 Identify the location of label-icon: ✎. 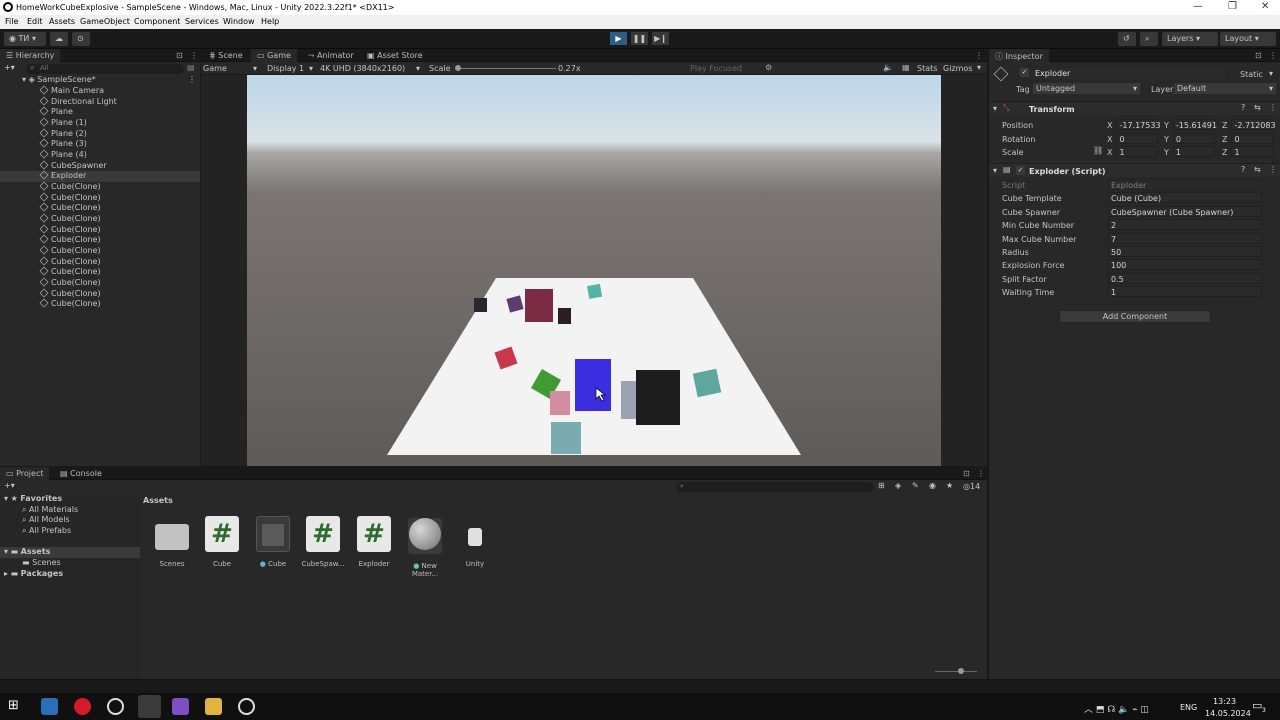
(915, 485).